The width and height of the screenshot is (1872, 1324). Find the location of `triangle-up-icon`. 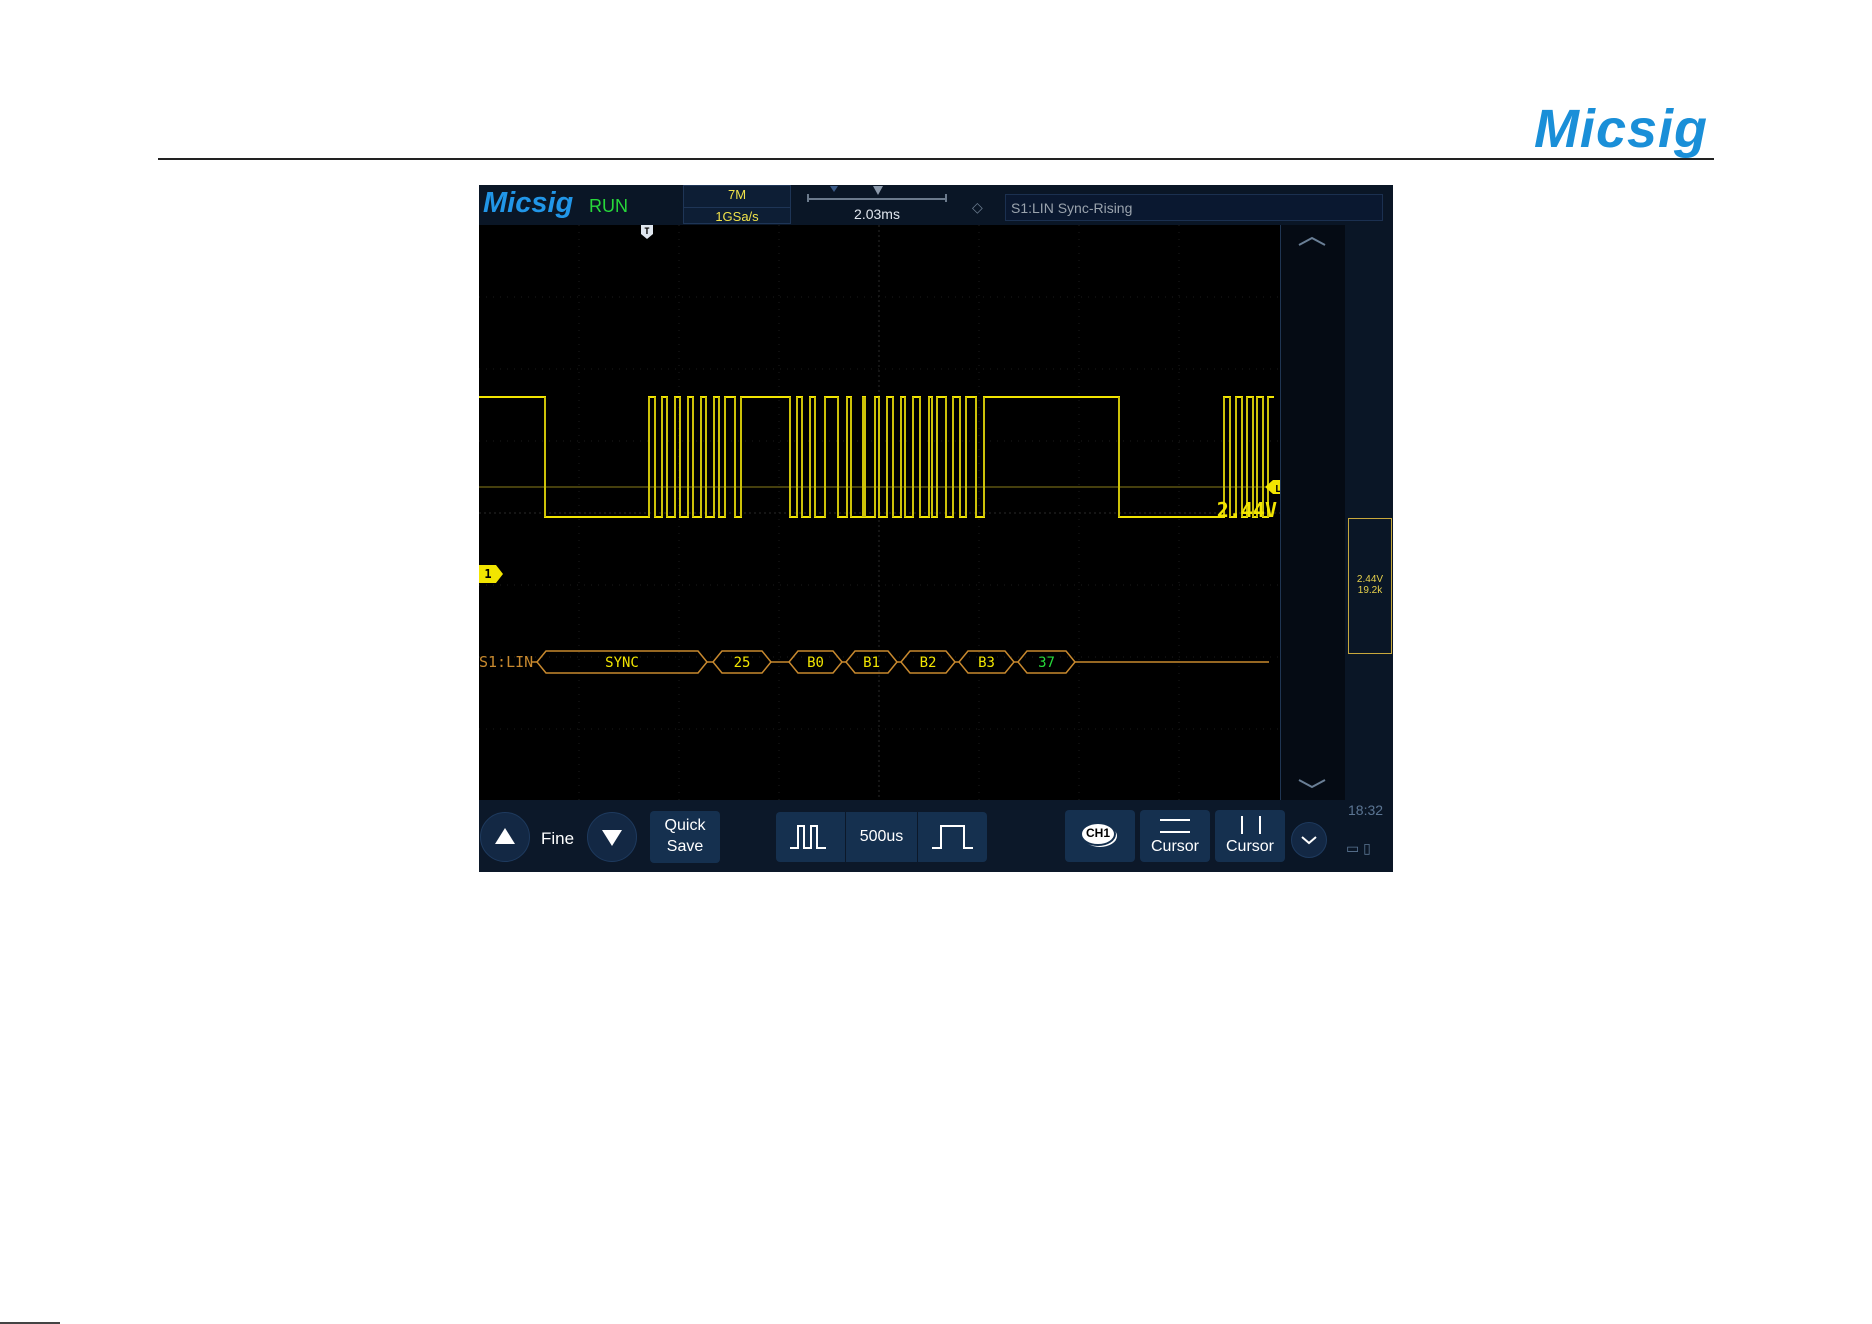

triangle-up-icon is located at coordinates (505, 836).